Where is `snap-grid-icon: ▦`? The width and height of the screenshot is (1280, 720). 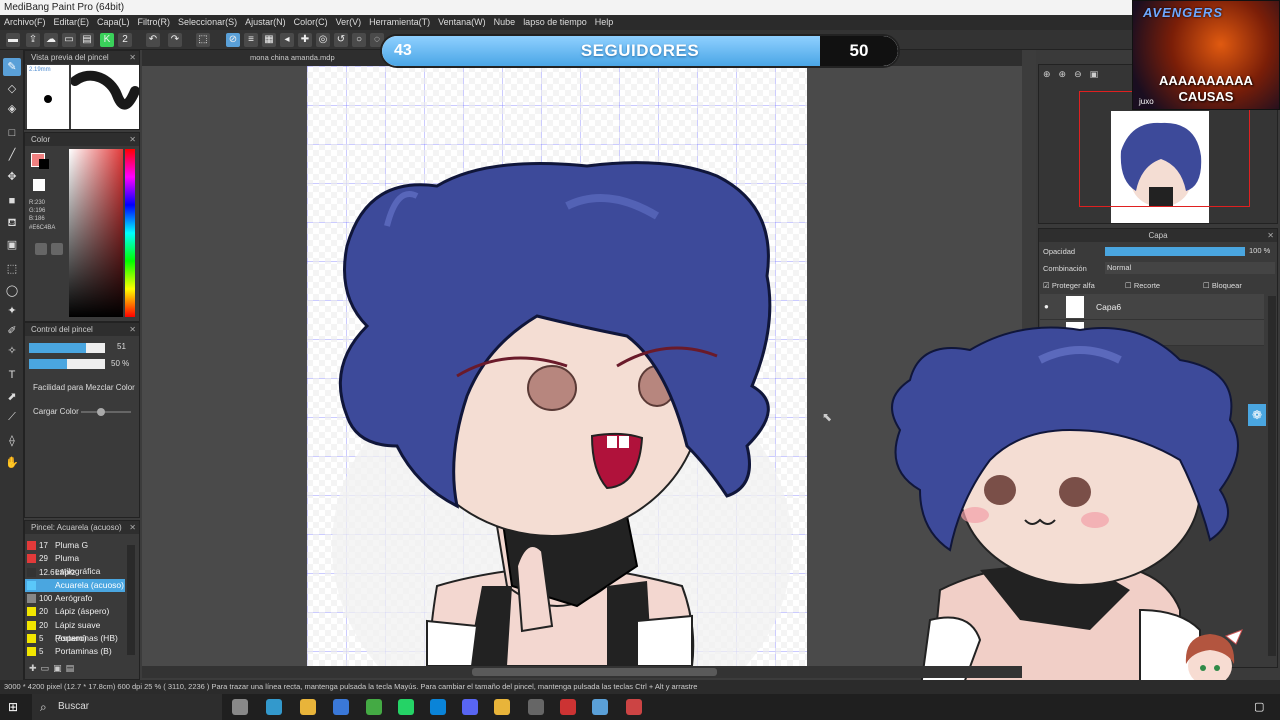
snap-grid-icon: ▦ is located at coordinates (269, 40).